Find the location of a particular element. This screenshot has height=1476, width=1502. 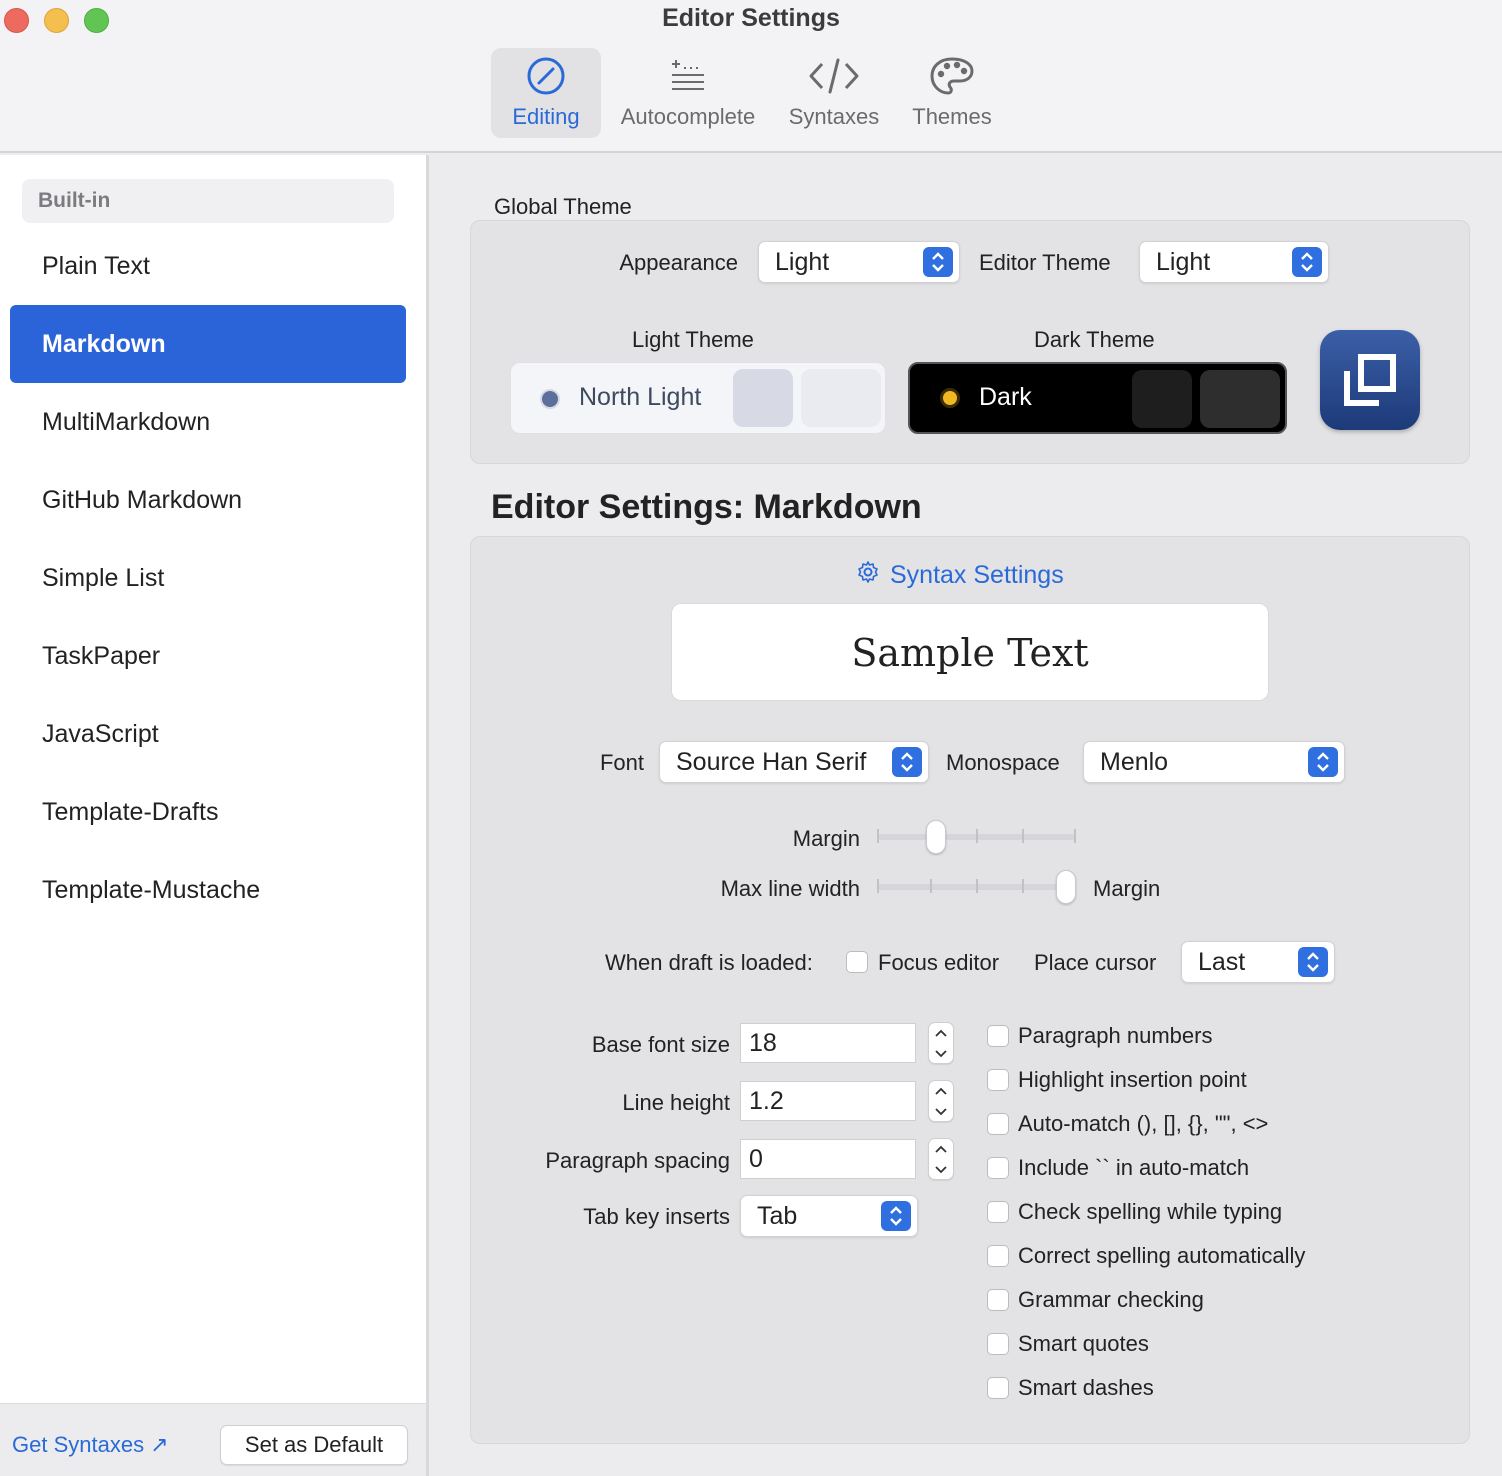

base-font-size-field: 18 is located at coordinates (828, 1043).